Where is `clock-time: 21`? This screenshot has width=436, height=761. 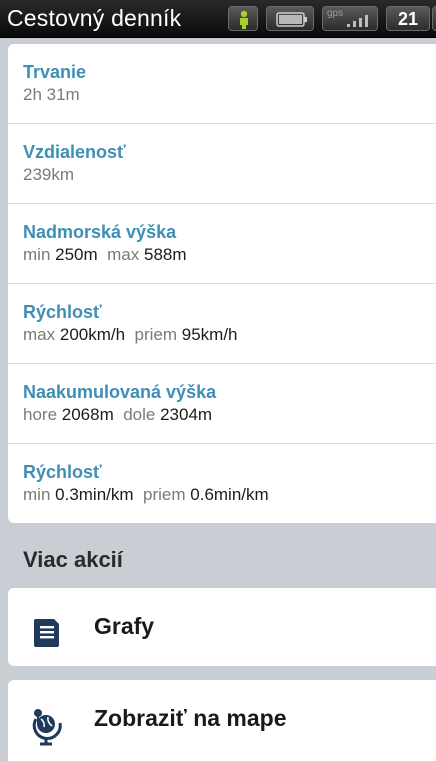 clock-time: 21 is located at coordinates (408, 19).